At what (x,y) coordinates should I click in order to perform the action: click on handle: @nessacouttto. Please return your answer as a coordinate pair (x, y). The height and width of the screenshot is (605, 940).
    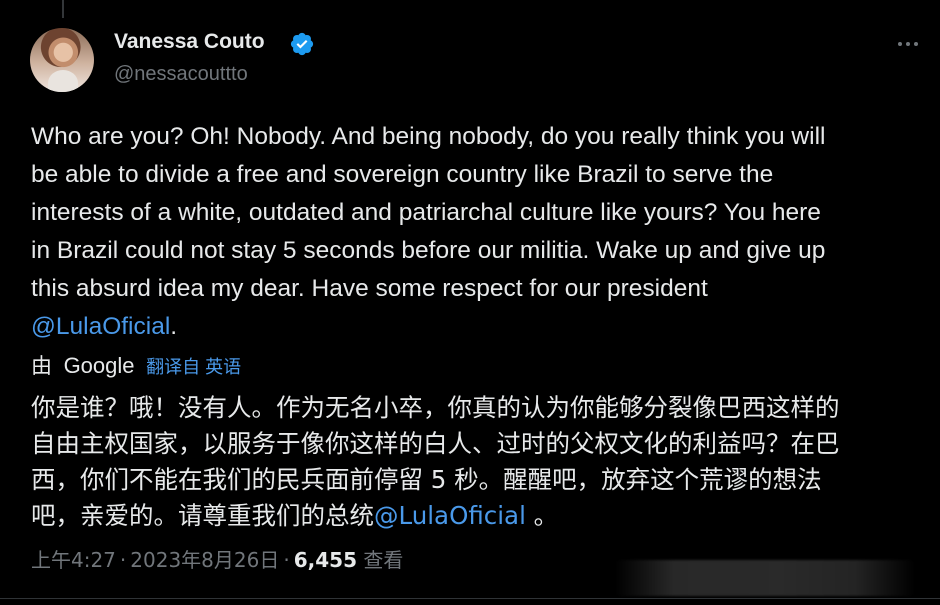
    Looking at the image, I should click on (181, 74).